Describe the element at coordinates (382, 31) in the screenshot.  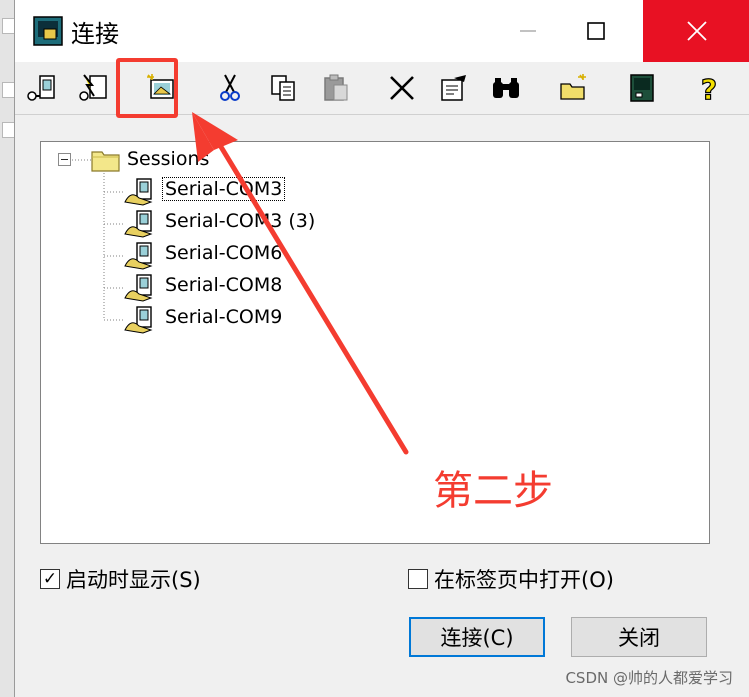
I see `title-bar: 连接` at that location.